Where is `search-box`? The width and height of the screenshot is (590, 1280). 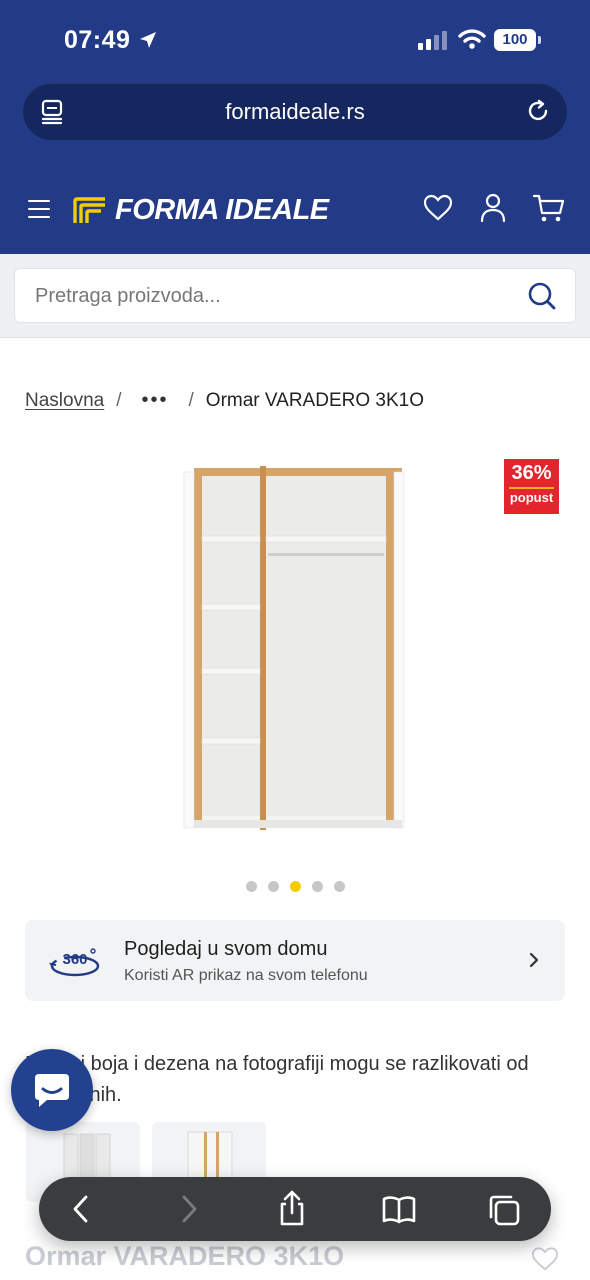
search-box is located at coordinates (295, 295).